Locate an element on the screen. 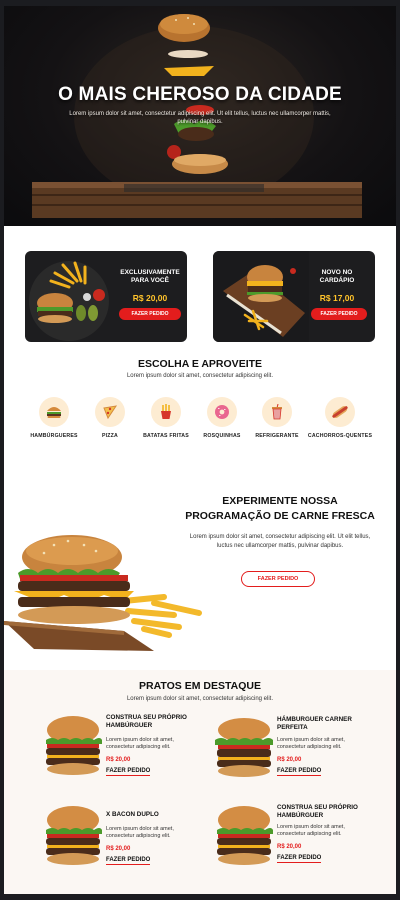 This screenshot has height=900, width=400. hotdog-icon is located at coordinates (340, 412).